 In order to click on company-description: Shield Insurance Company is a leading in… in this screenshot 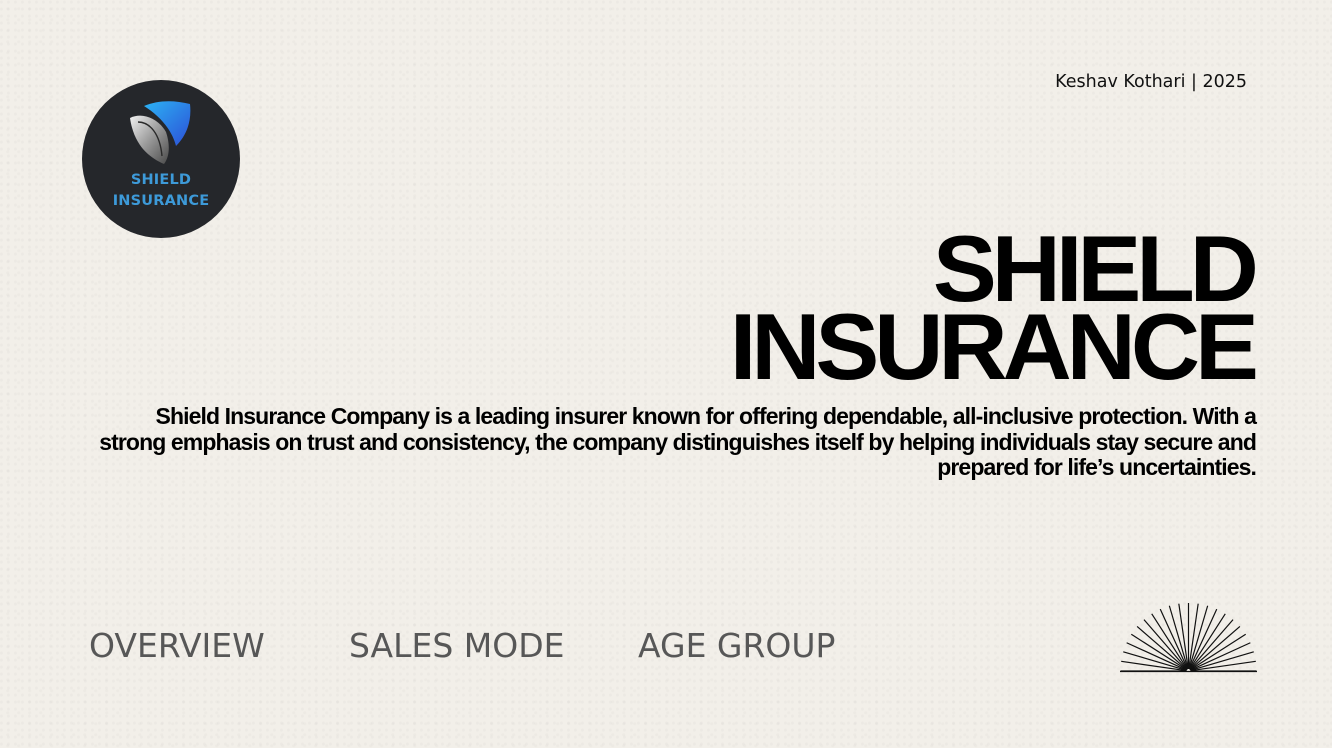, I will do `click(678, 441)`.